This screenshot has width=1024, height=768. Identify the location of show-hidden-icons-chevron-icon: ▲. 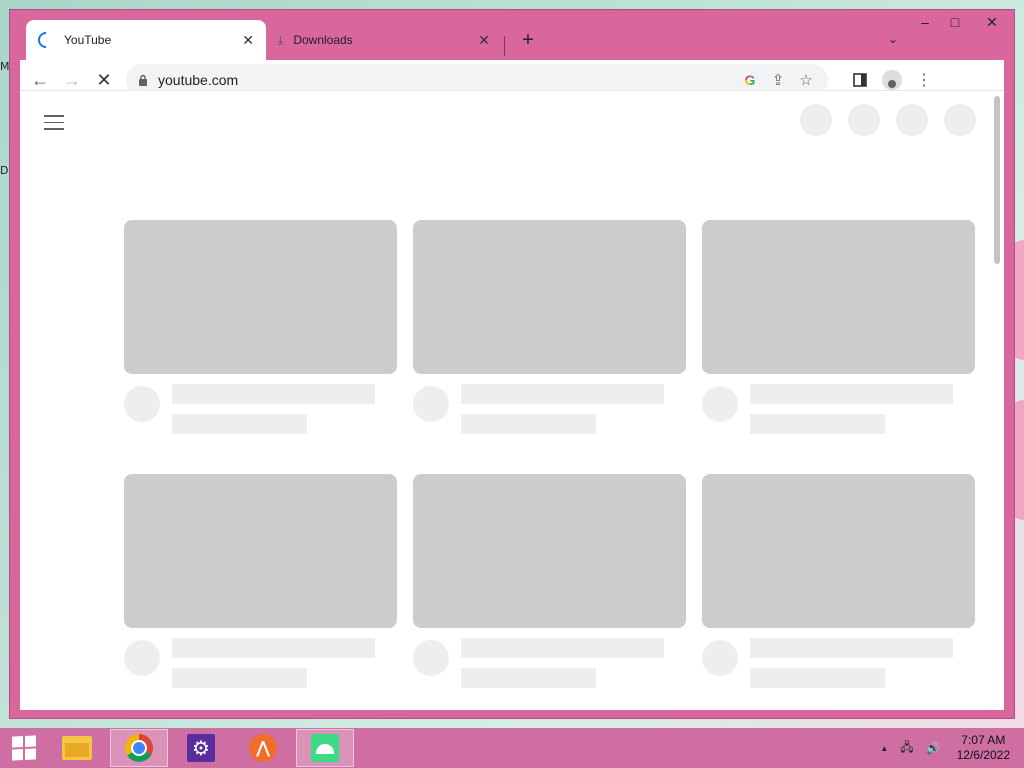
(884, 748).